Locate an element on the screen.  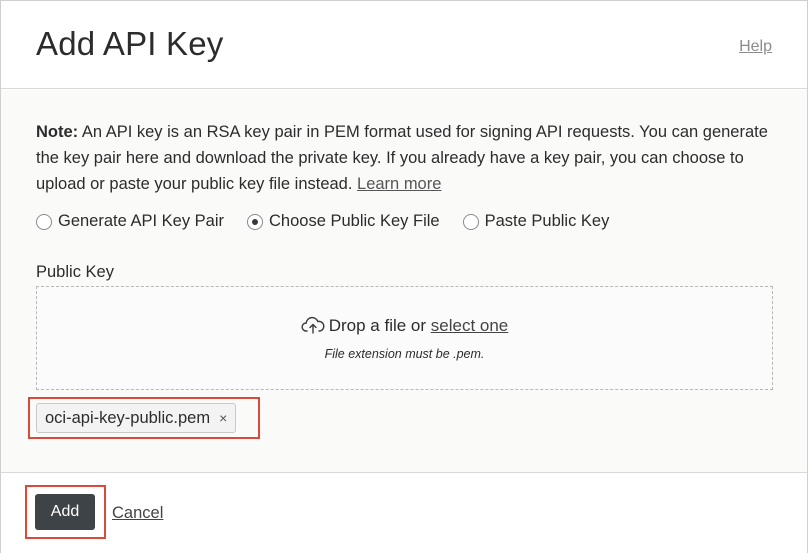
help-link: Help is located at coordinates (755, 47).